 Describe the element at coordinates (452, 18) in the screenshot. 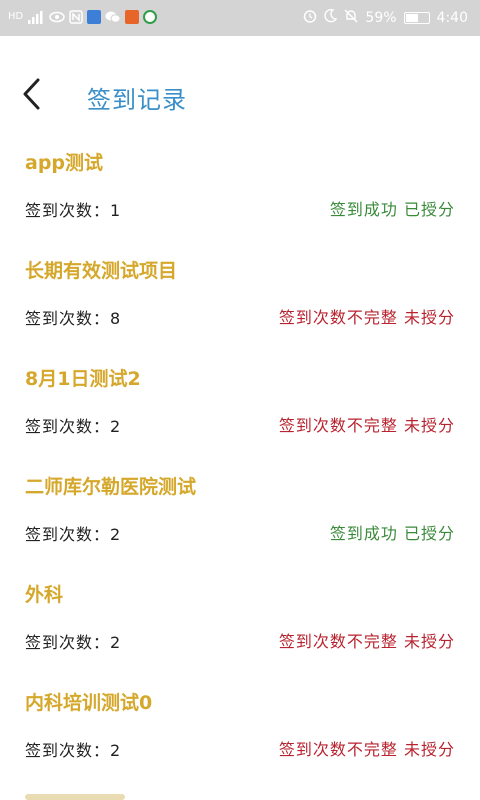

I see `clock-time: 4:40` at that location.